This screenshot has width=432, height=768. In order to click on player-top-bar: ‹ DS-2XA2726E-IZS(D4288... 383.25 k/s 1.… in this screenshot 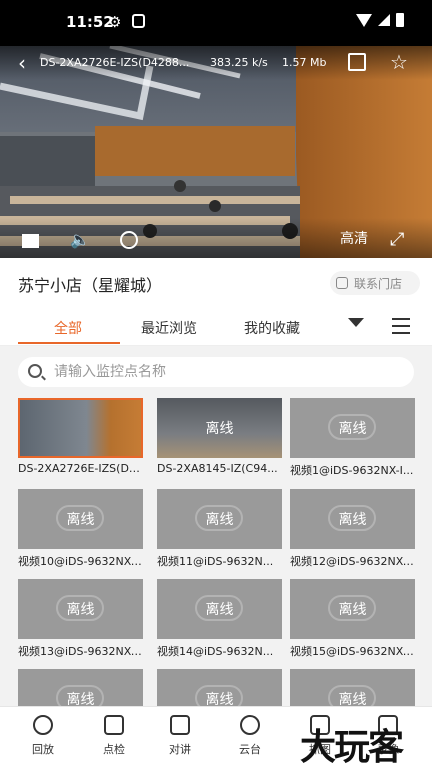, I will do `click(216, 63)`.